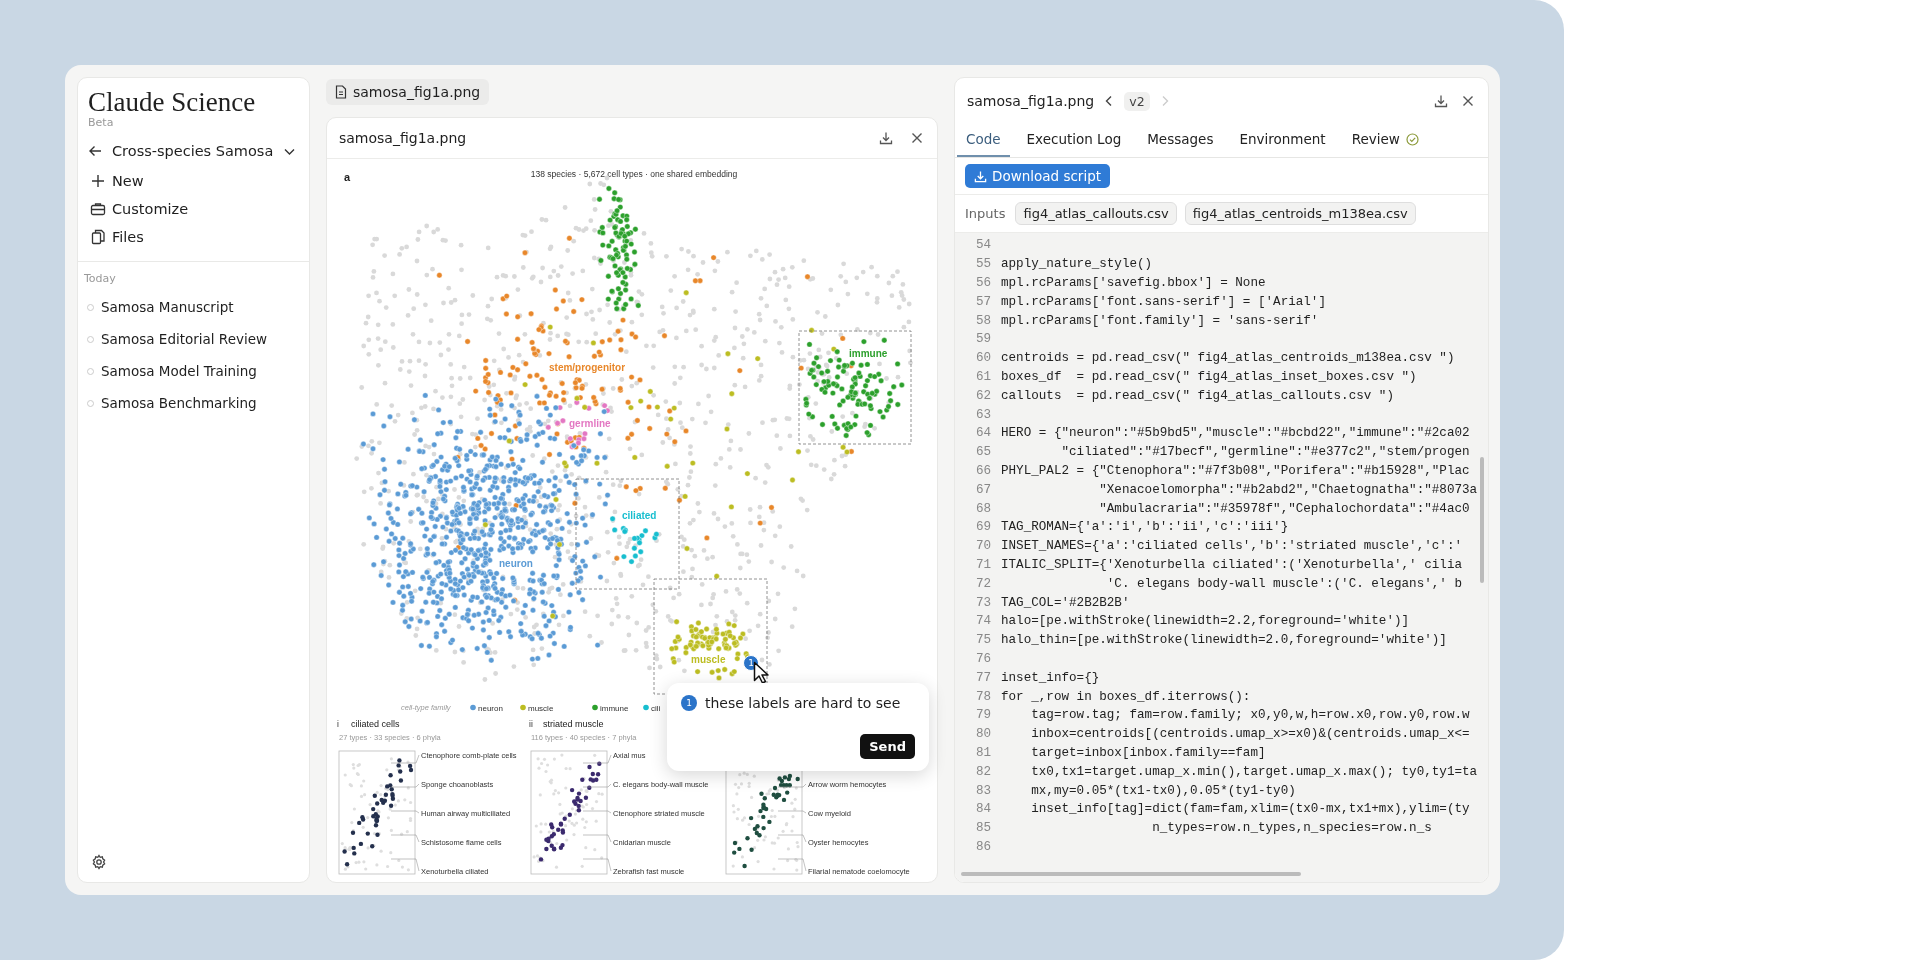 The height and width of the screenshot is (960, 1920). I want to click on line-number: 59, so click(983, 339).